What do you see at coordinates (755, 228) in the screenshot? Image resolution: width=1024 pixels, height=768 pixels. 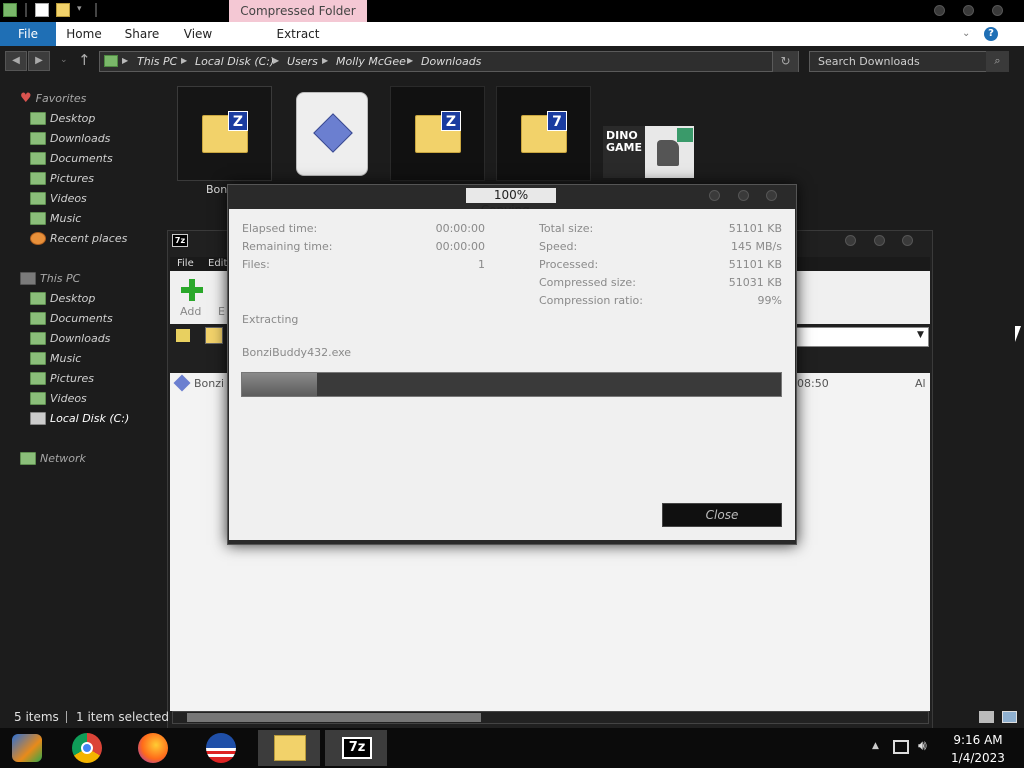 I see `total-size-value: 51101 KB` at bounding box center [755, 228].